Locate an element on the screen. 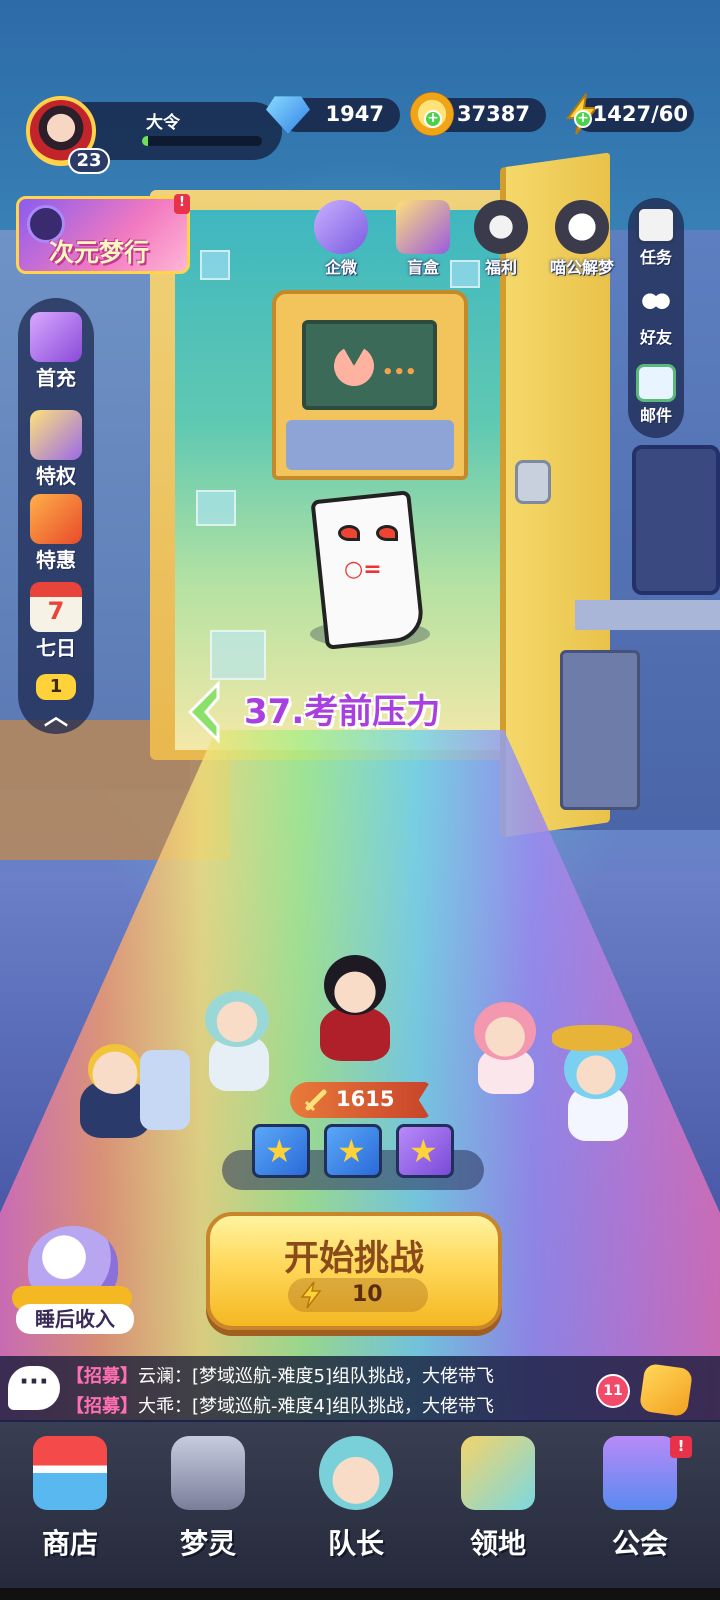  right-menu-mail: 邮件 is located at coordinates (656, 395).